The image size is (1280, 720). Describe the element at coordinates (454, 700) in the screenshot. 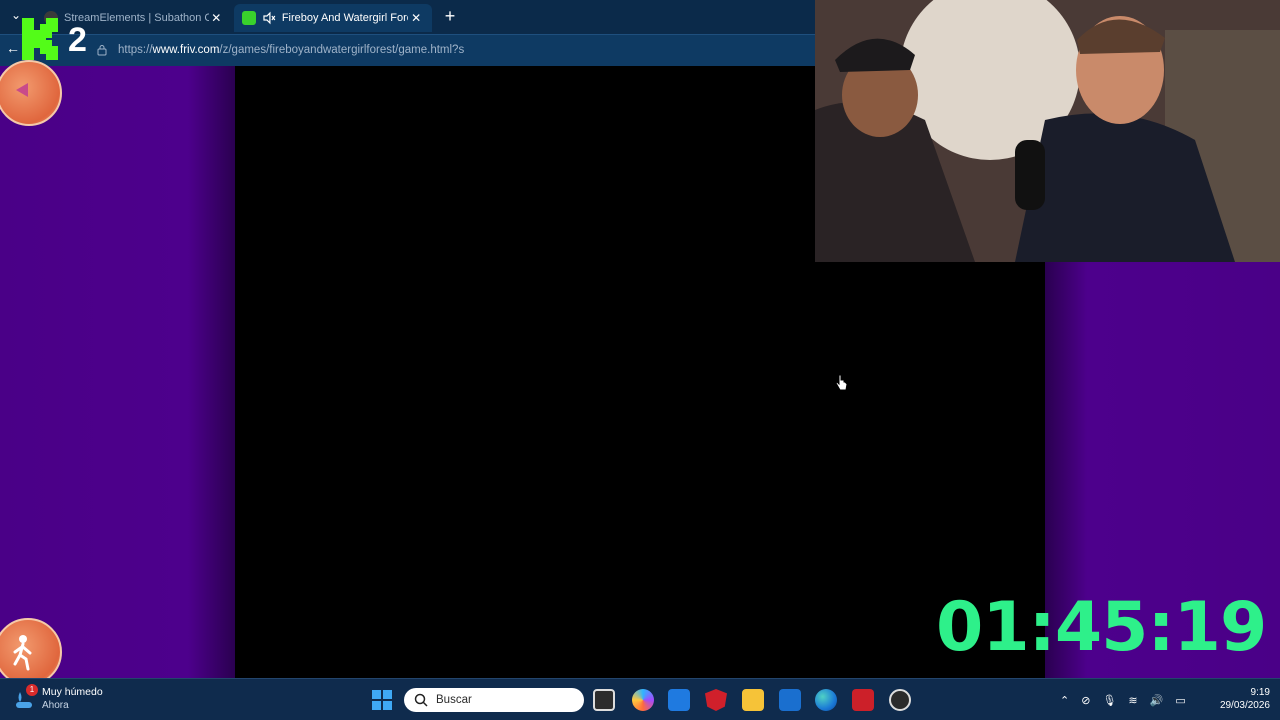

I see `search-placeholder: Buscar` at that location.